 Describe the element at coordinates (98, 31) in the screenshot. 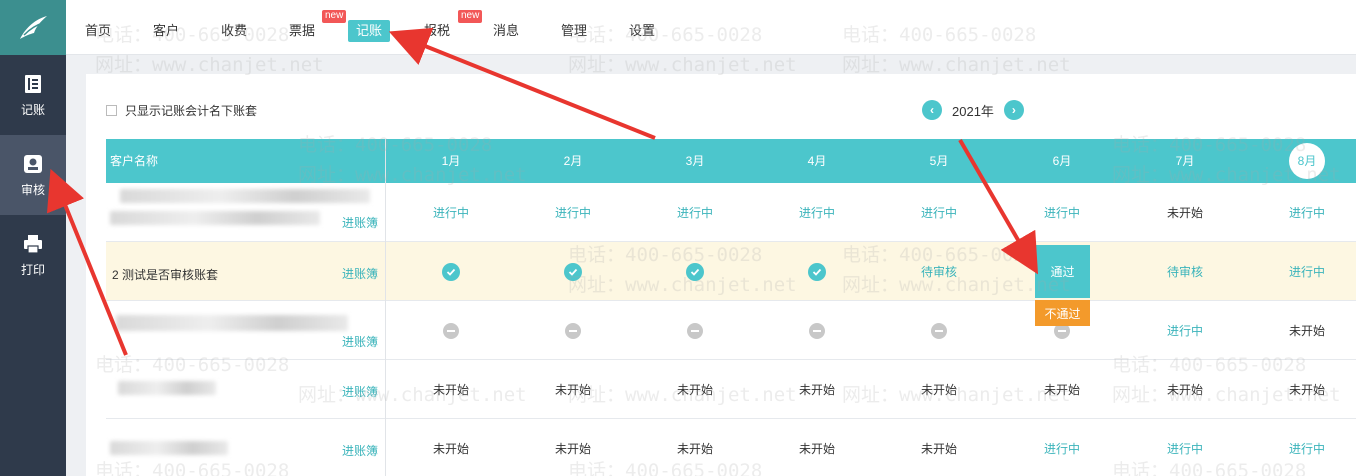

I see `tab-home: 首页` at that location.